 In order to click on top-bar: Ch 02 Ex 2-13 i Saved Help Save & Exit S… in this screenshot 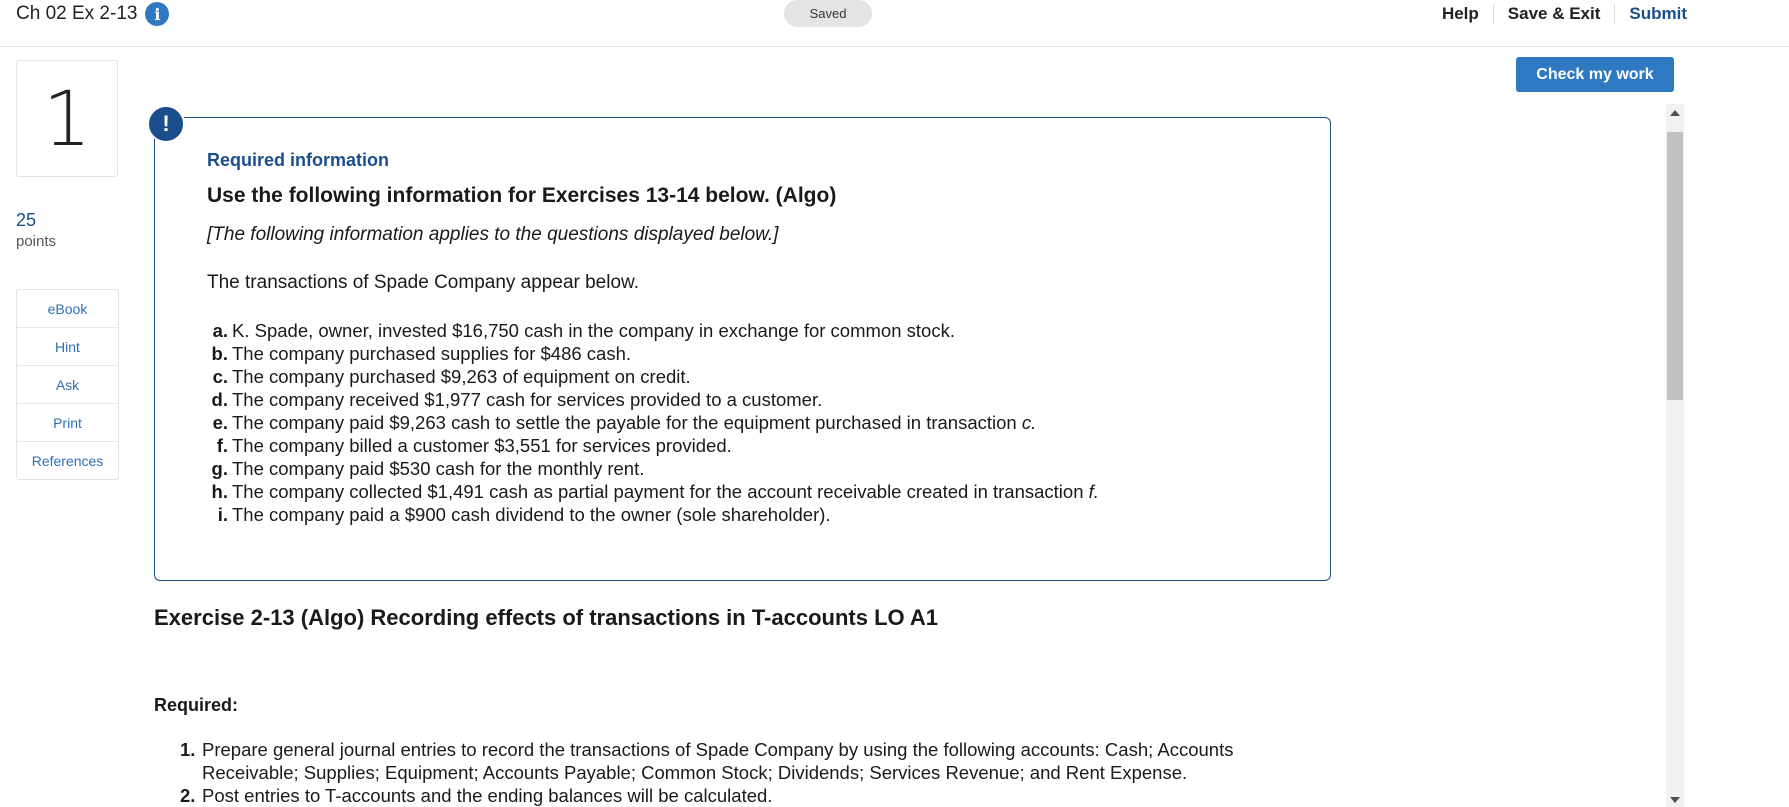, I will do `click(894, 23)`.